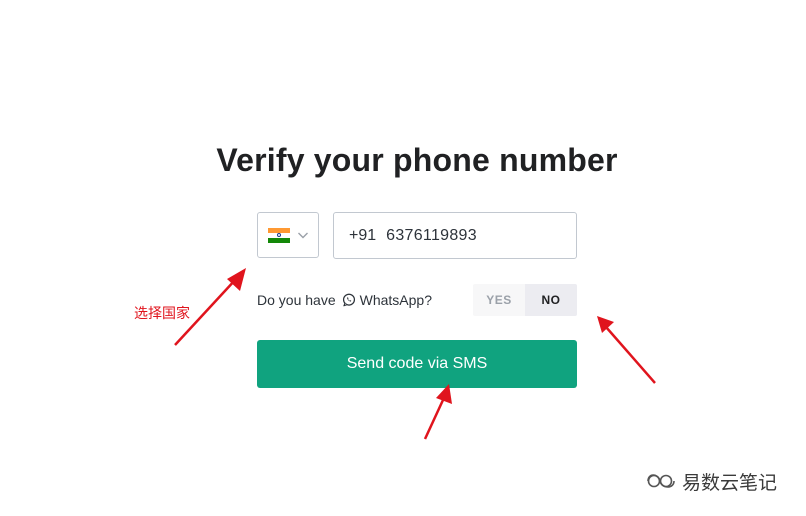  I want to click on send-code-button: Send code via SMS, so click(417, 364).